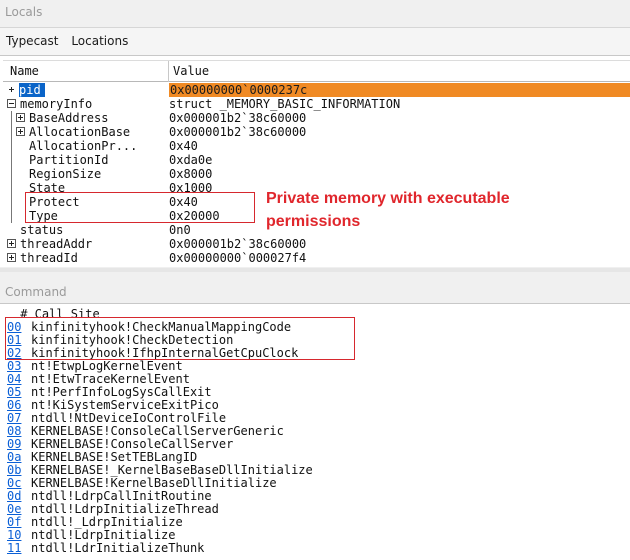 This screenshot has height=560, width=630. I want to click on local-value: 0x00000000`0000237c, so click(399, 90).